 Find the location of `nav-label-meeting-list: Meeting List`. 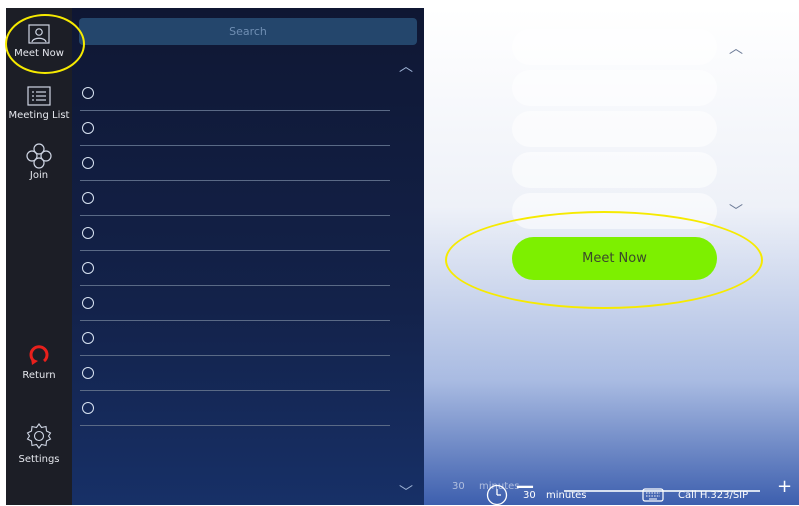

nav-label-meeting-list: Meeting List is located at coordinates (39, 115).